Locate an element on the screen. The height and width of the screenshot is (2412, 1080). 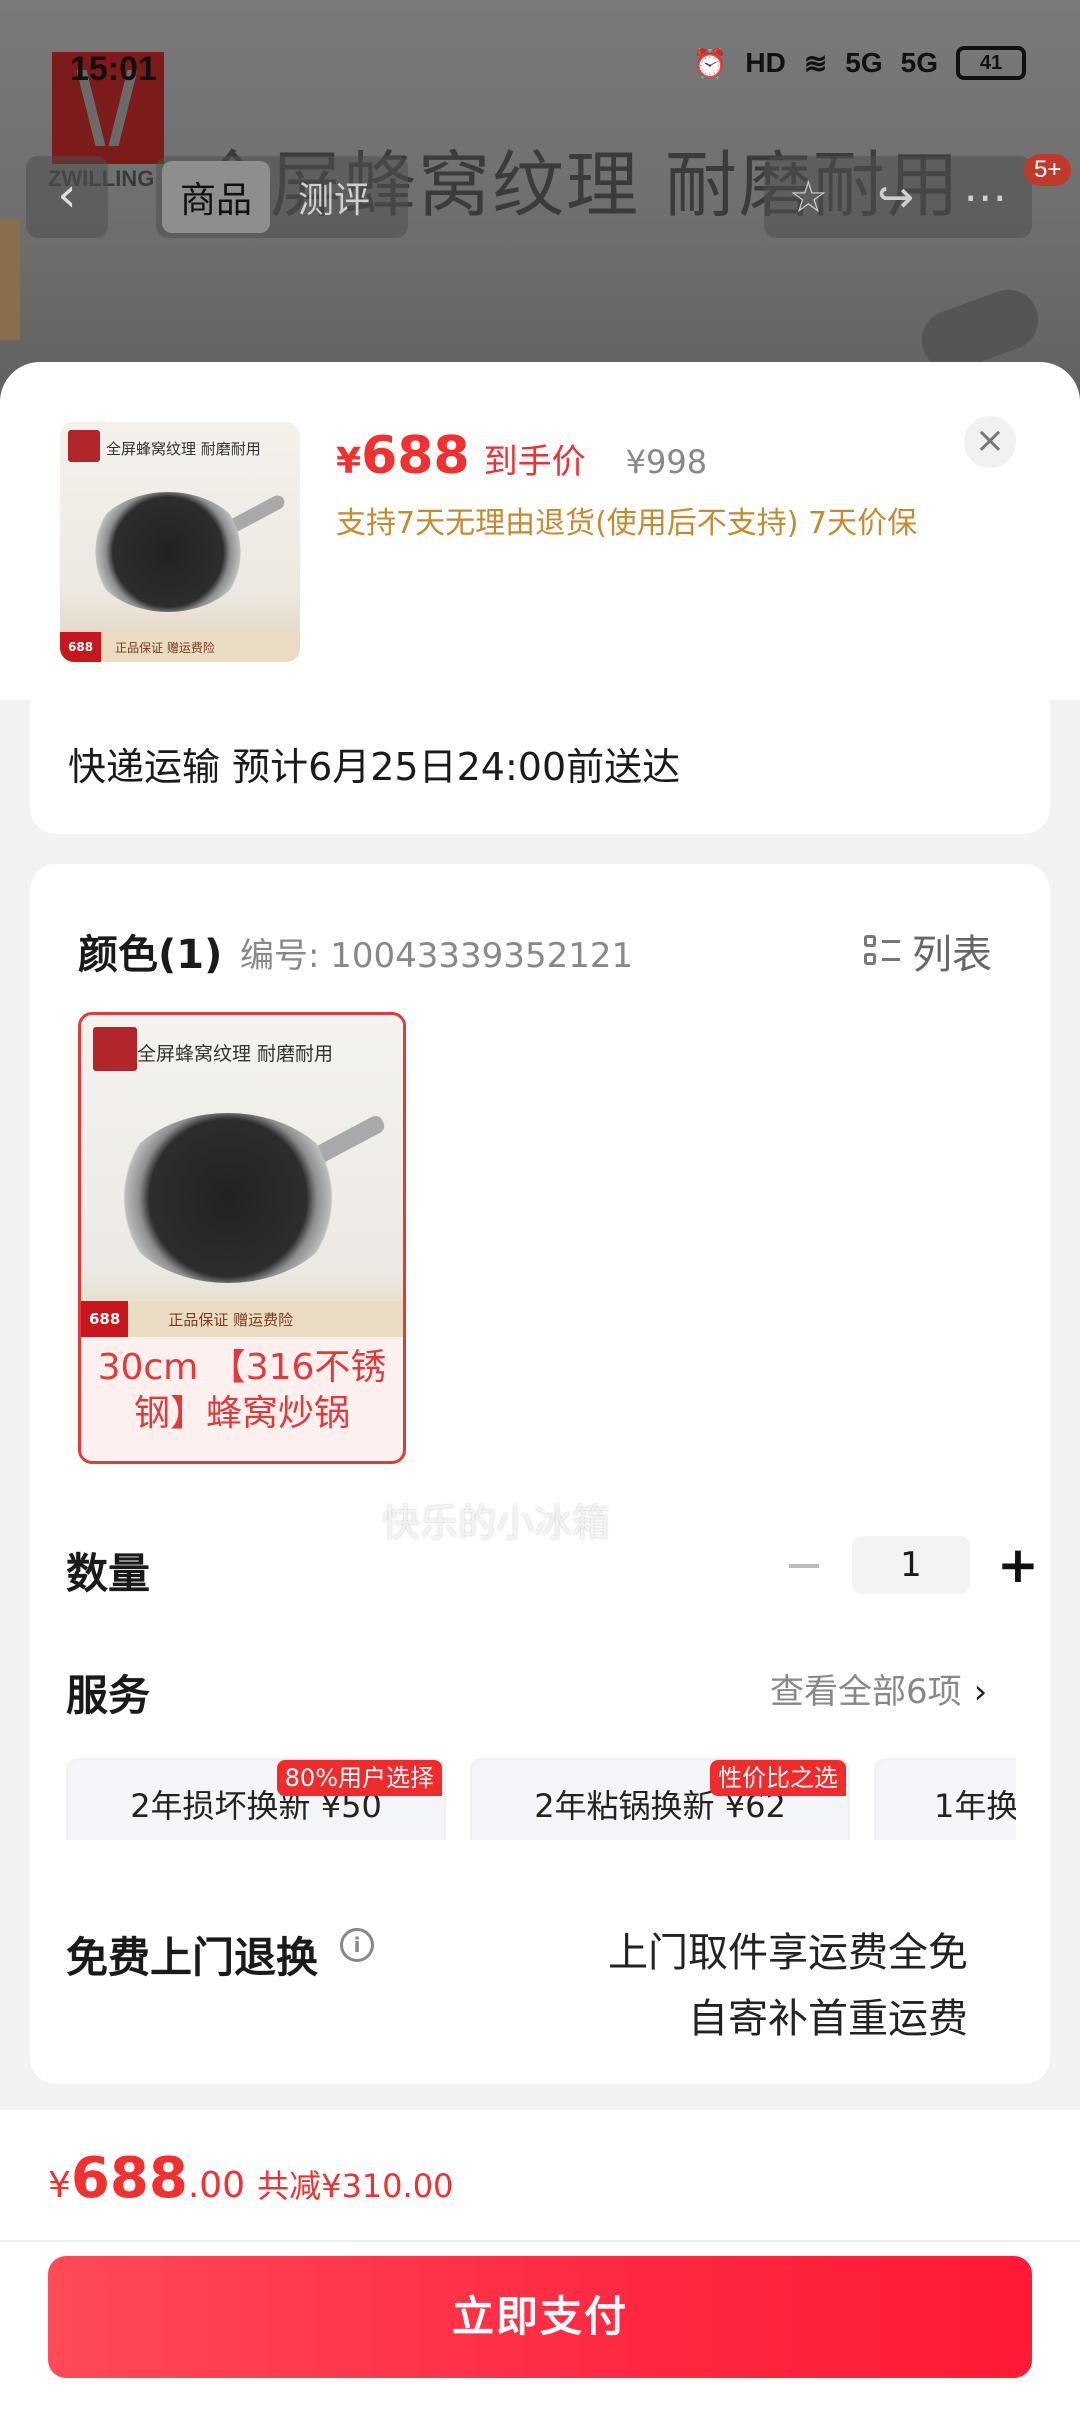
service-label: 服务 is located at coordinates (108, 1695).